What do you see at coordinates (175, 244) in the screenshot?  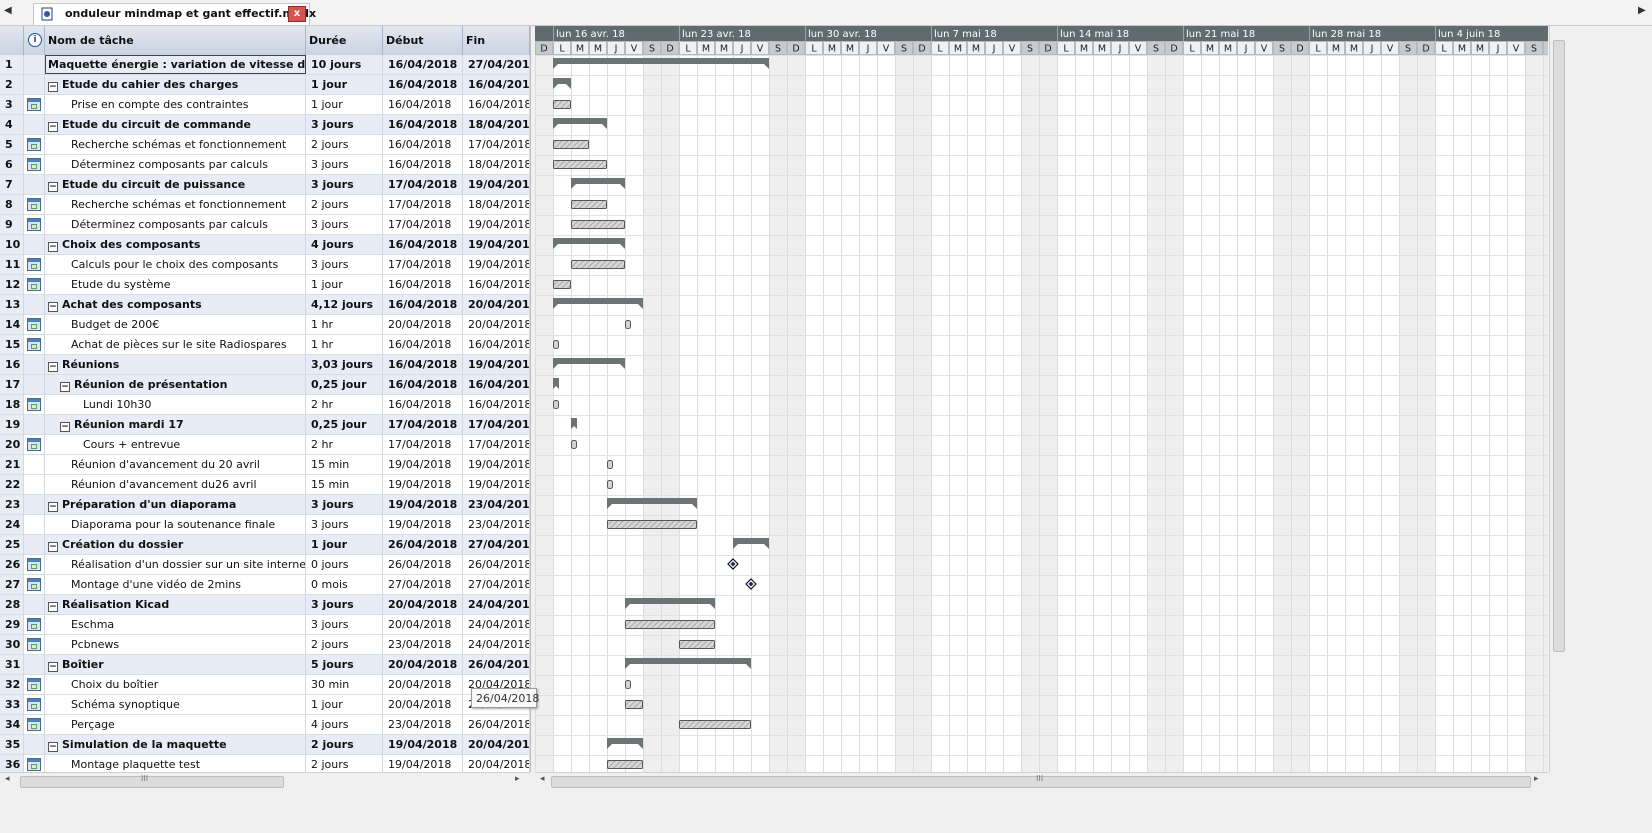 I see `task-name-cell: − Choix des composants` at bounding box center [175, 244].